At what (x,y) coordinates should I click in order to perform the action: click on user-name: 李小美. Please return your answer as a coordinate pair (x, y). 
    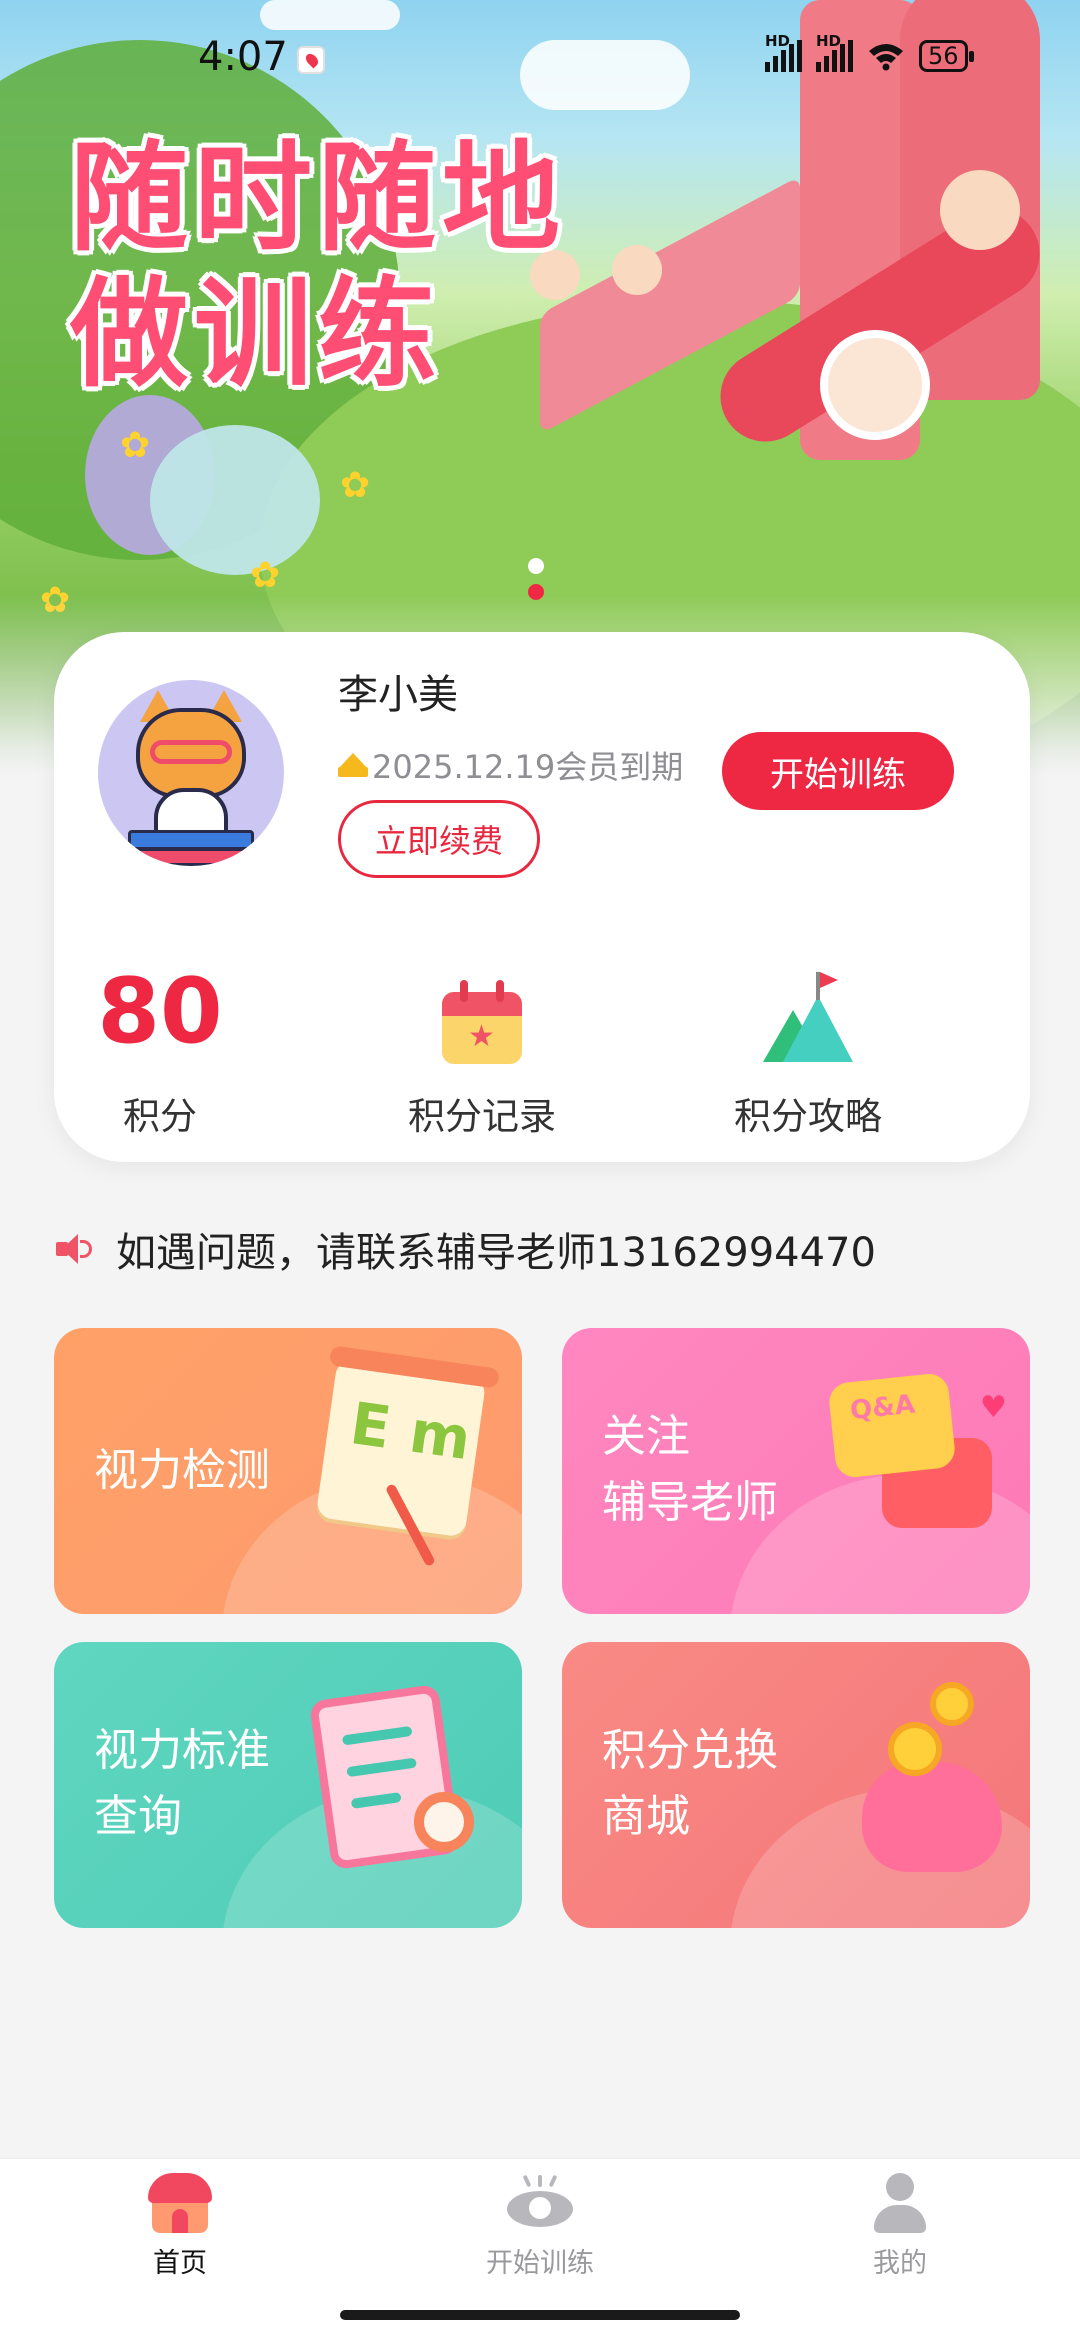
    Looking at the image, I should click on (398, 695).